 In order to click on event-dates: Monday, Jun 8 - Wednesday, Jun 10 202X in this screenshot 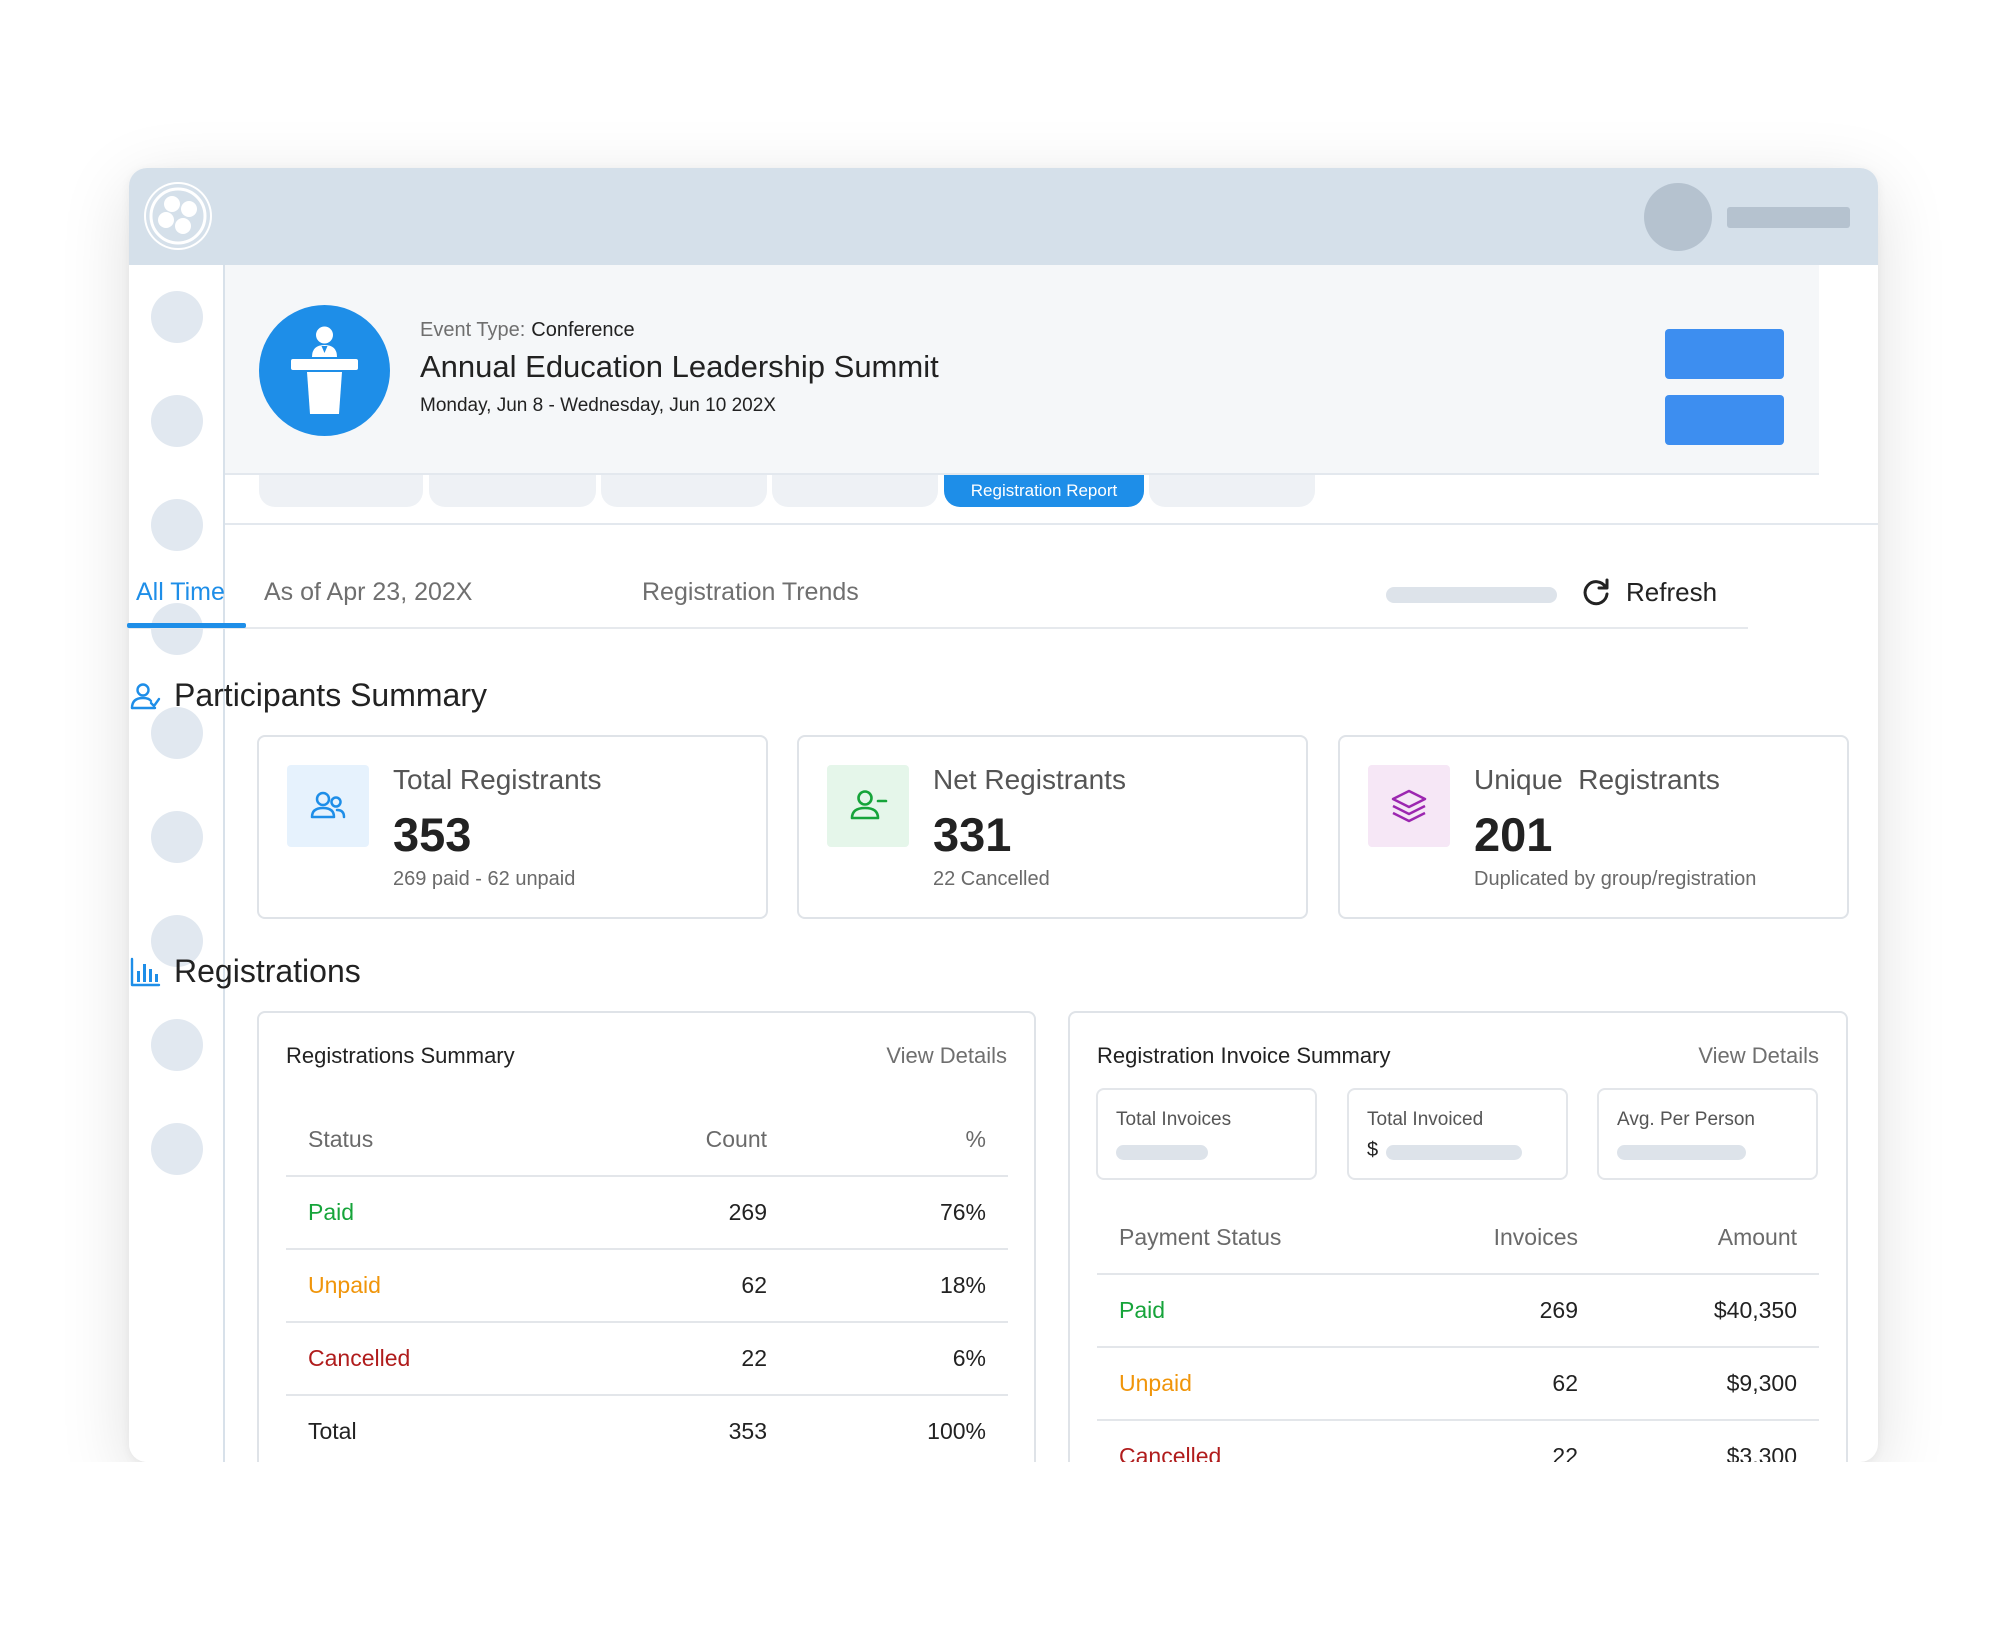, I will do `click(598, 405)`.